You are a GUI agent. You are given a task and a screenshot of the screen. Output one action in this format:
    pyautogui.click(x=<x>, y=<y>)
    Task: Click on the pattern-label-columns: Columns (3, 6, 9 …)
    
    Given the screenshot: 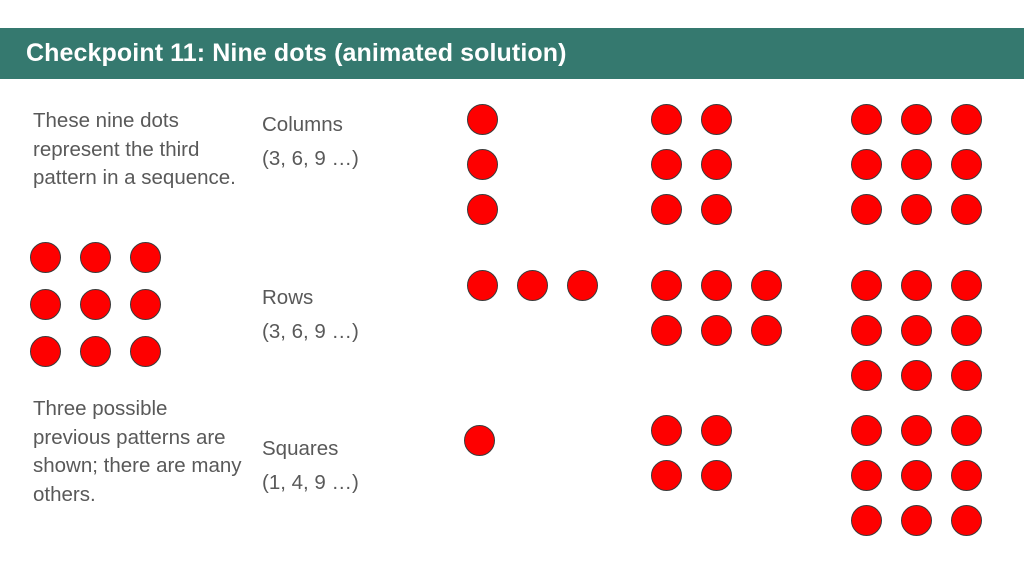 What is the action you would take?
    pyautogui.click(x=310, y=141)
    